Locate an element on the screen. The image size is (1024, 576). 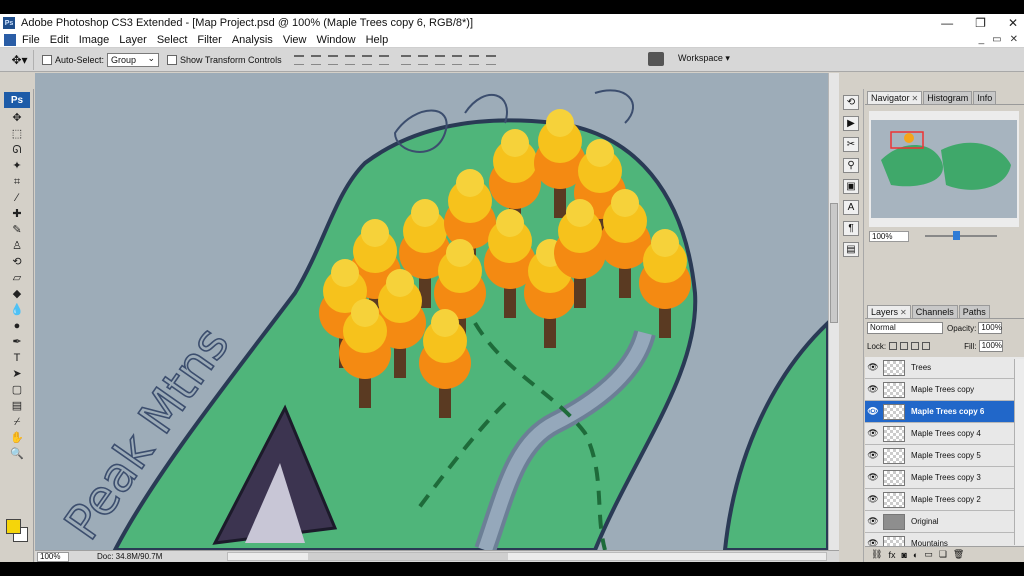
eyedropper-tool-icon: ⌿ is located at coordinates (17, 422).